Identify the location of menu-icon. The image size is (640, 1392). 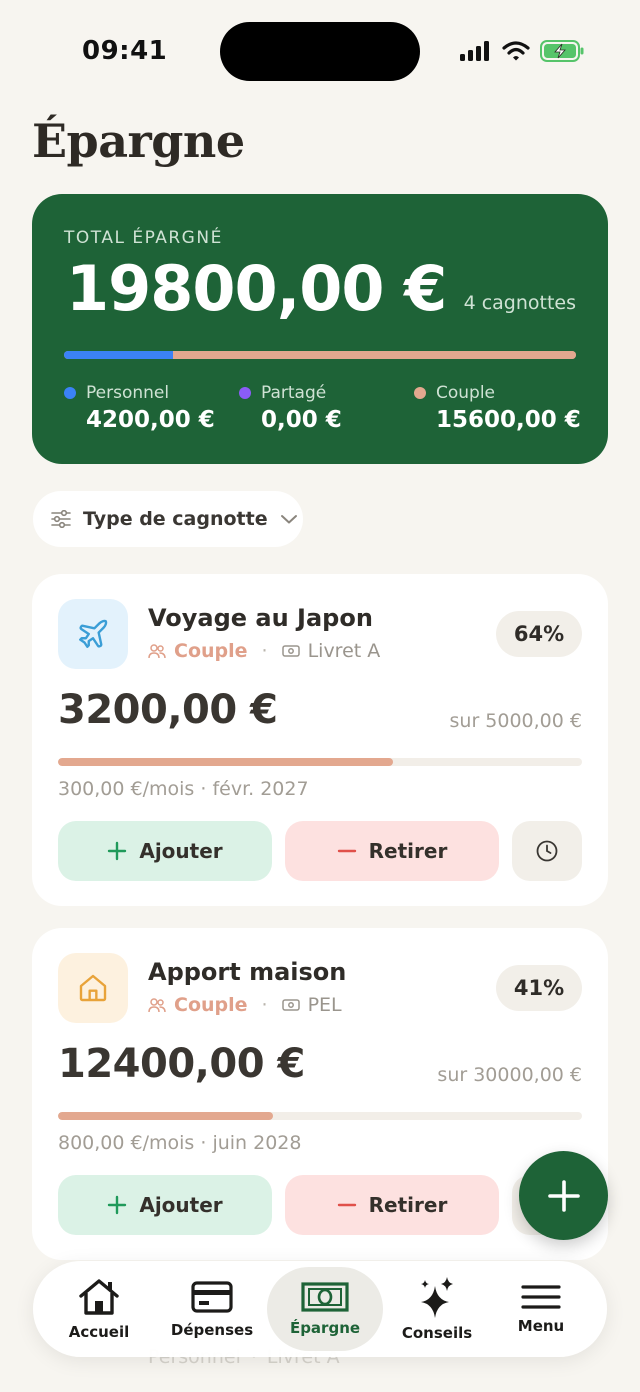
(541, 1297).